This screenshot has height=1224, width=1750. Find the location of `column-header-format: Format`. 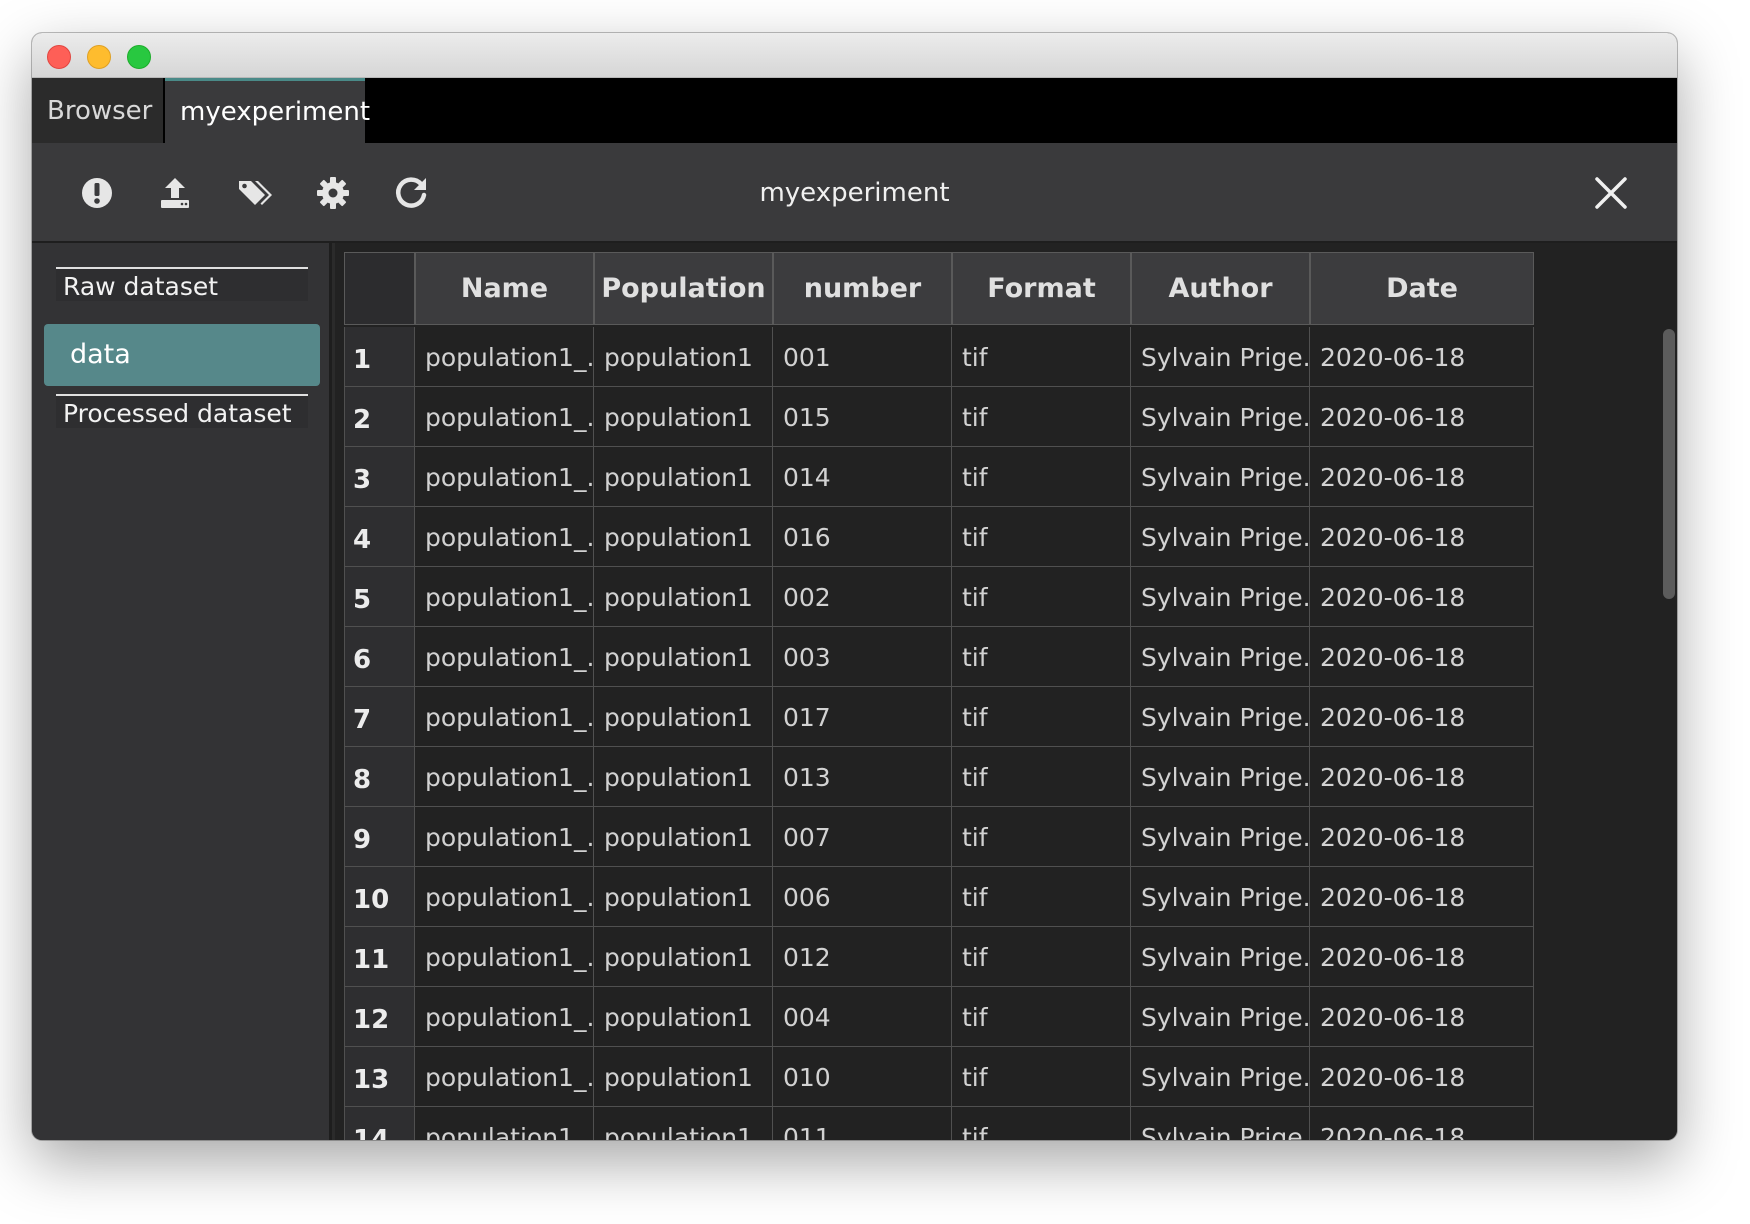

column-header-format: Format is located at coordinates (1041, 288).